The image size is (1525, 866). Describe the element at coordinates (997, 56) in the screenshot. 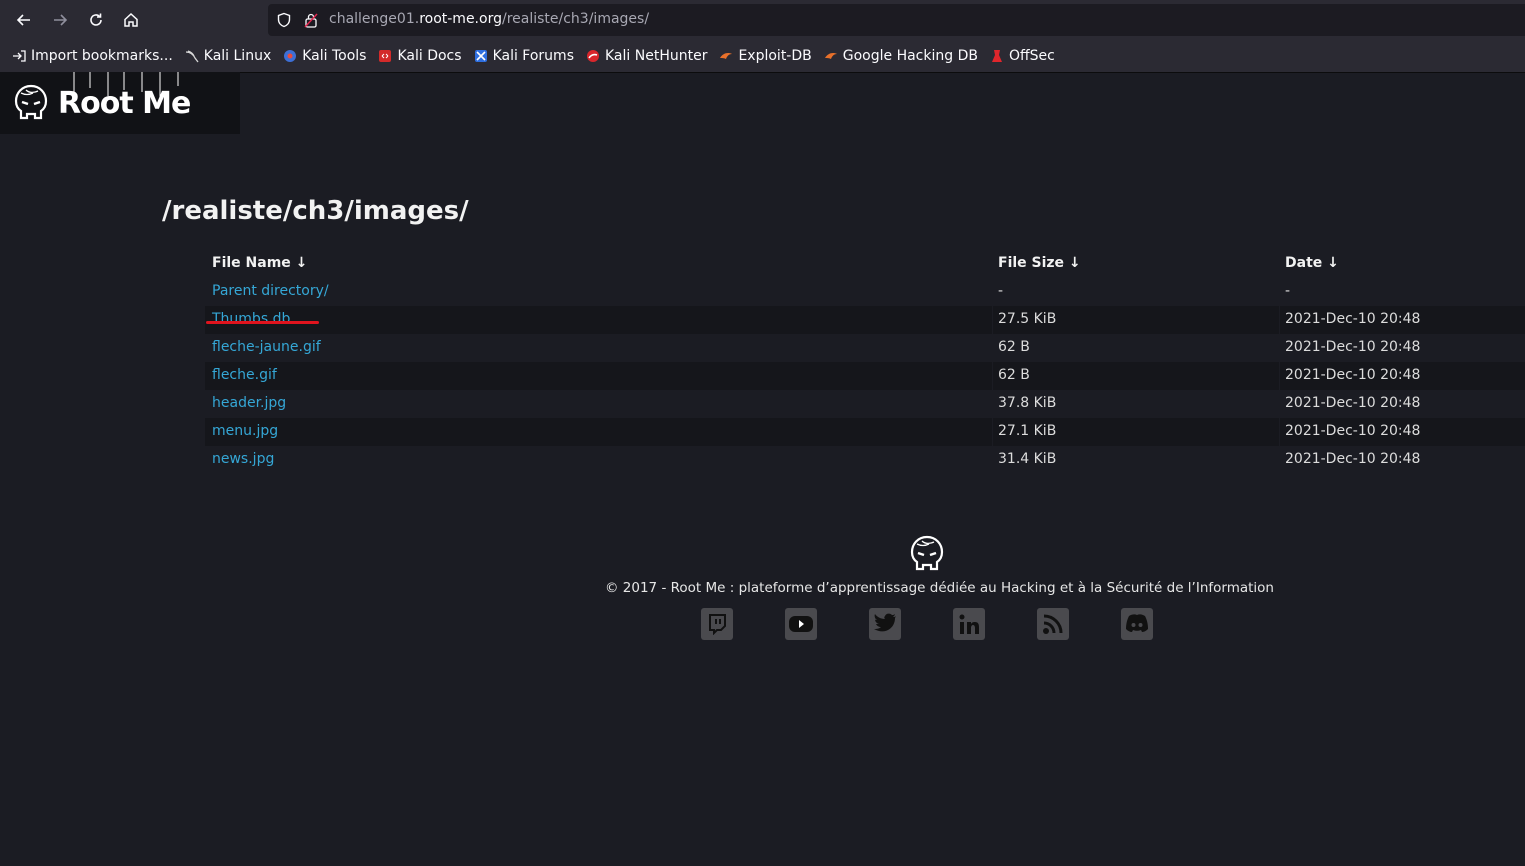

I see `offsec-icon` at that location.